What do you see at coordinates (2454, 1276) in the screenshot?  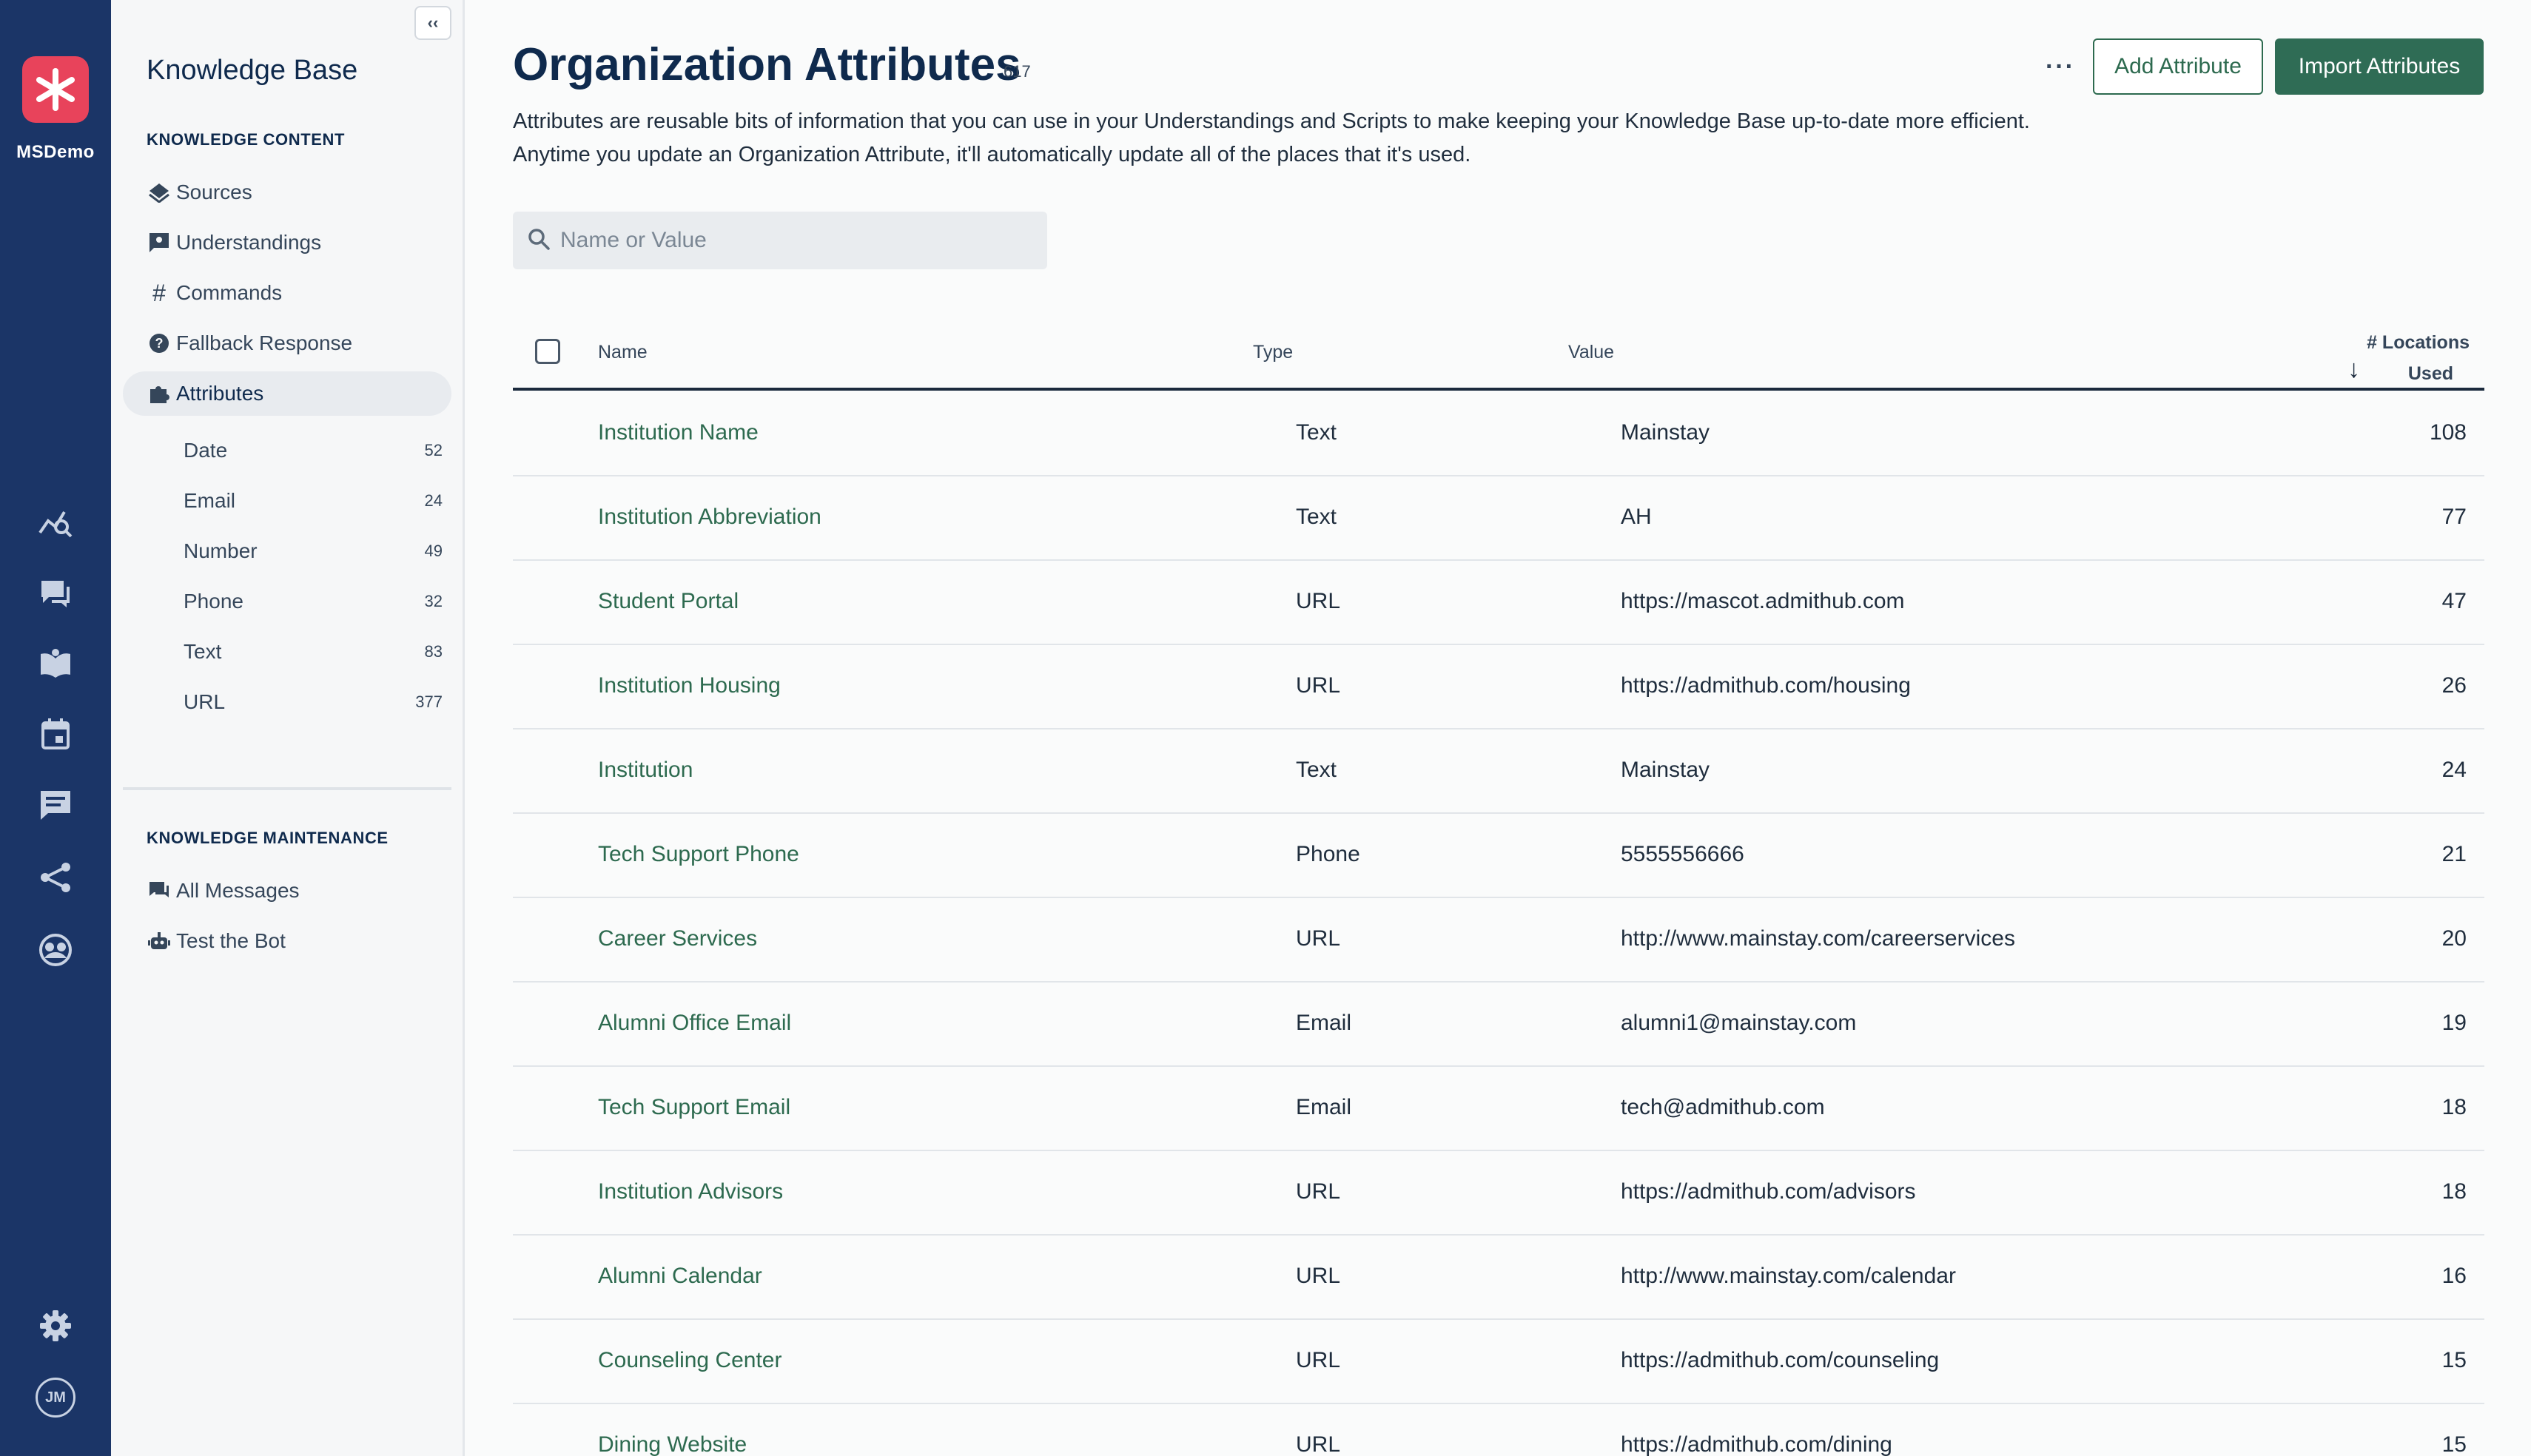 I see `attribute-locations-count: 16` at bounding box center [2454, 1276].